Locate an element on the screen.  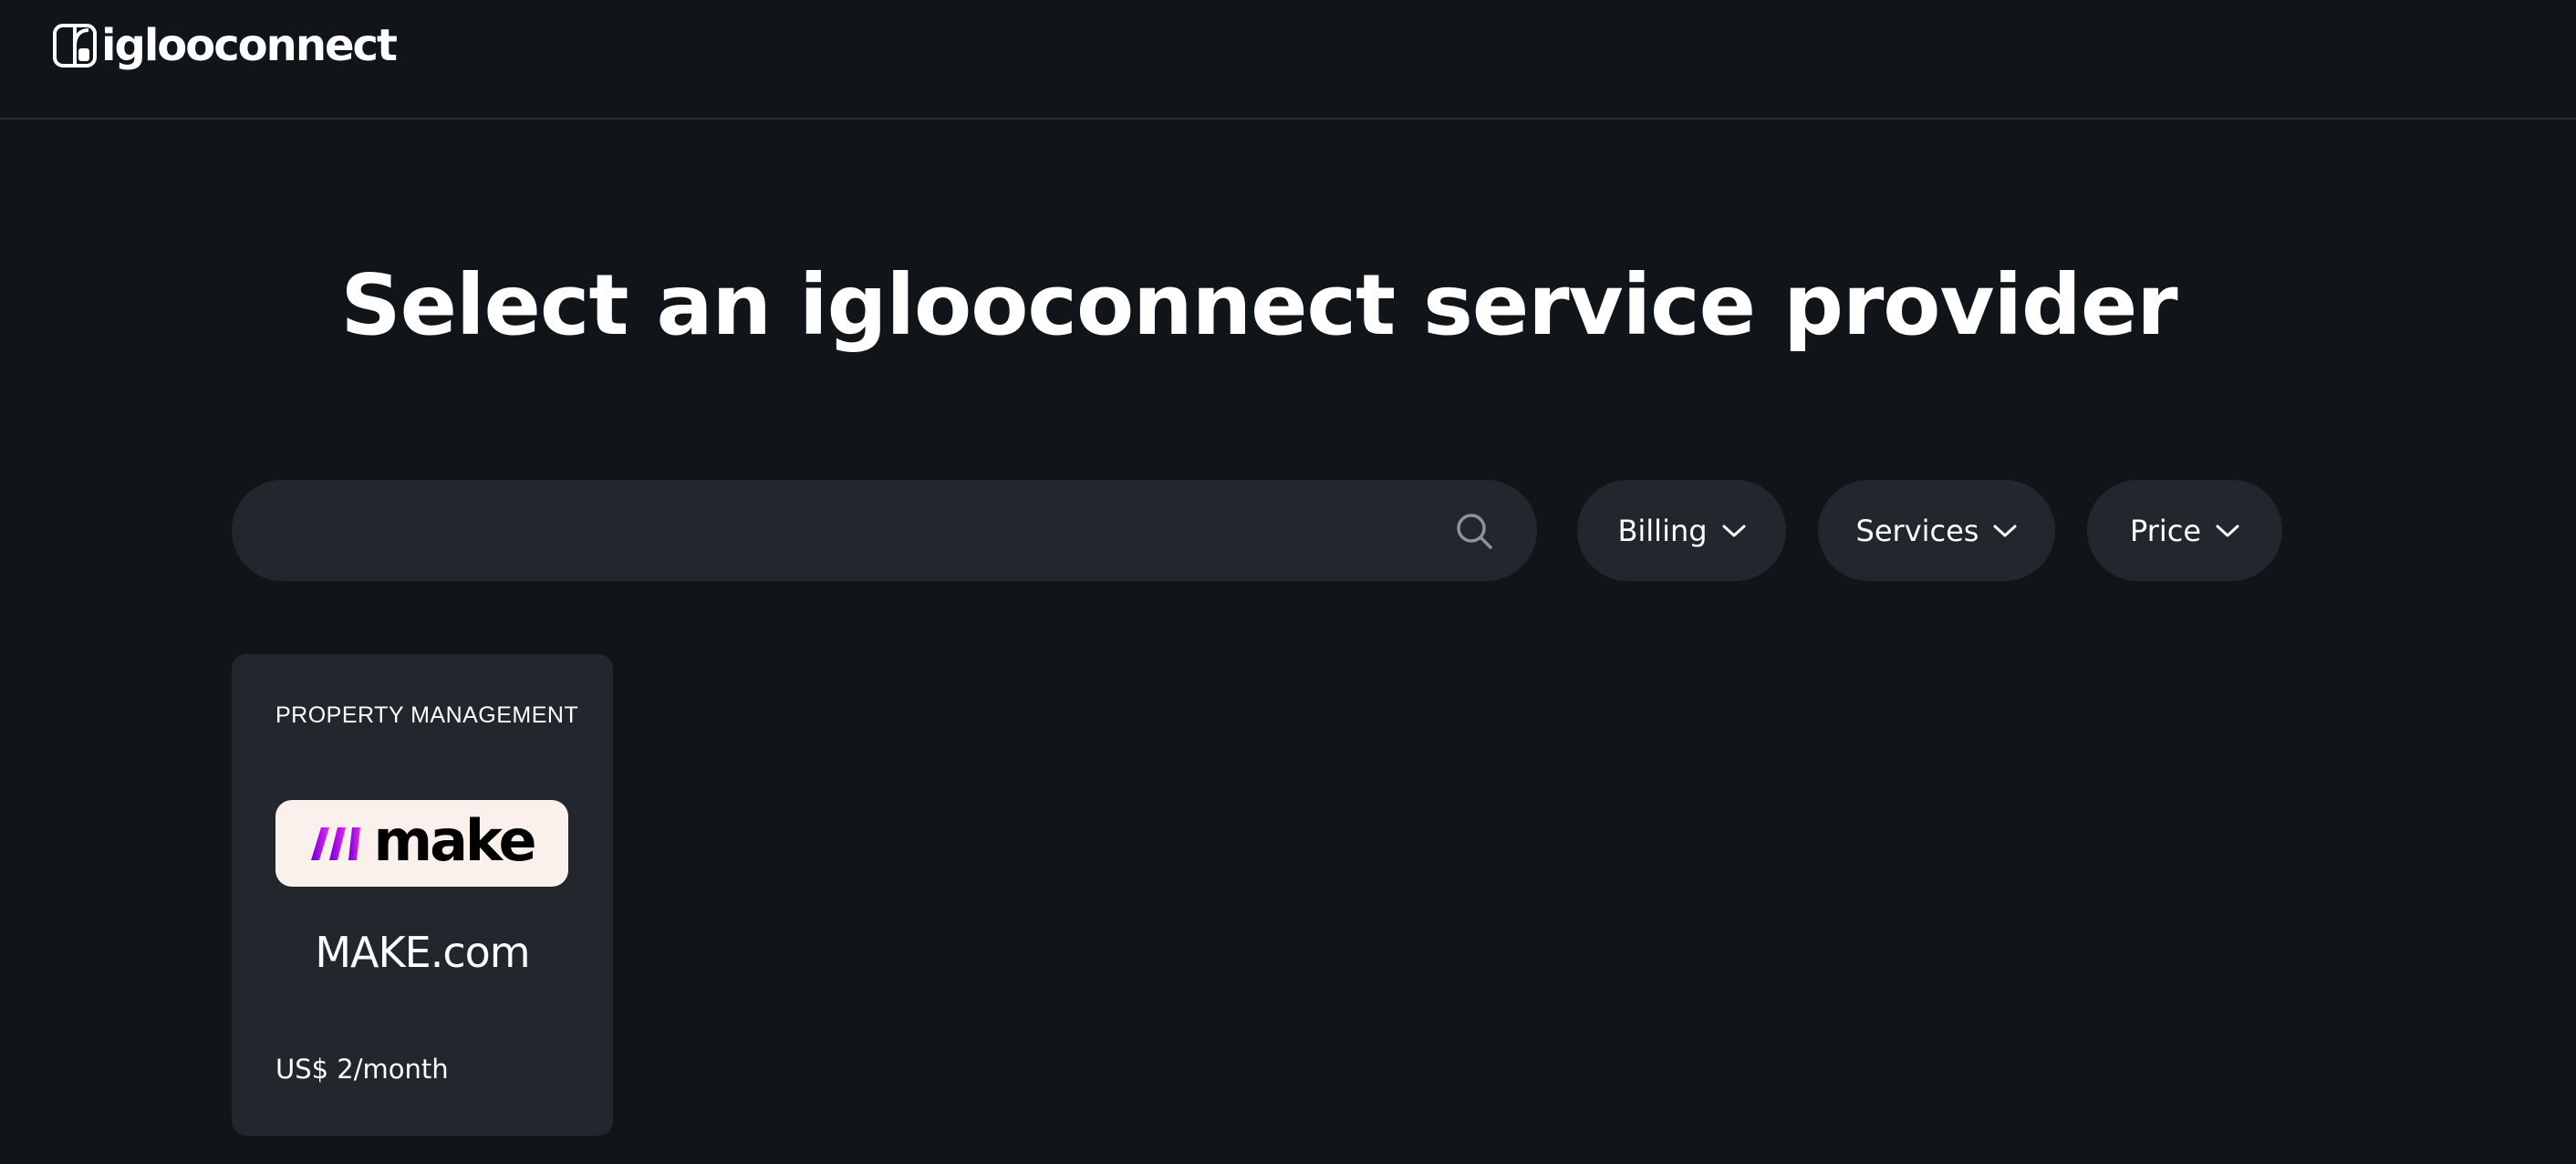
billing-filter-label: Billing is located at coordinates (1662, 530).